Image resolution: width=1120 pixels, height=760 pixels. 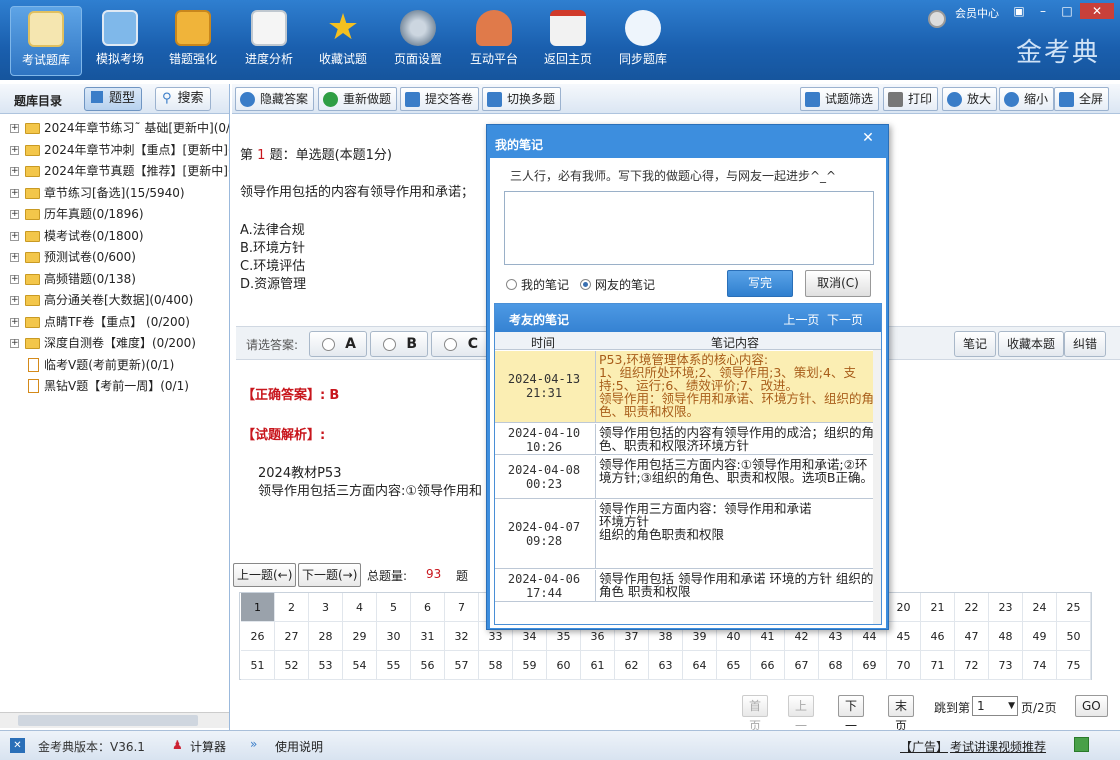 What do you see at coordinates (258, 607) in the screenshot?
I see `question-cell: 1` at bounding box center [258, 607].